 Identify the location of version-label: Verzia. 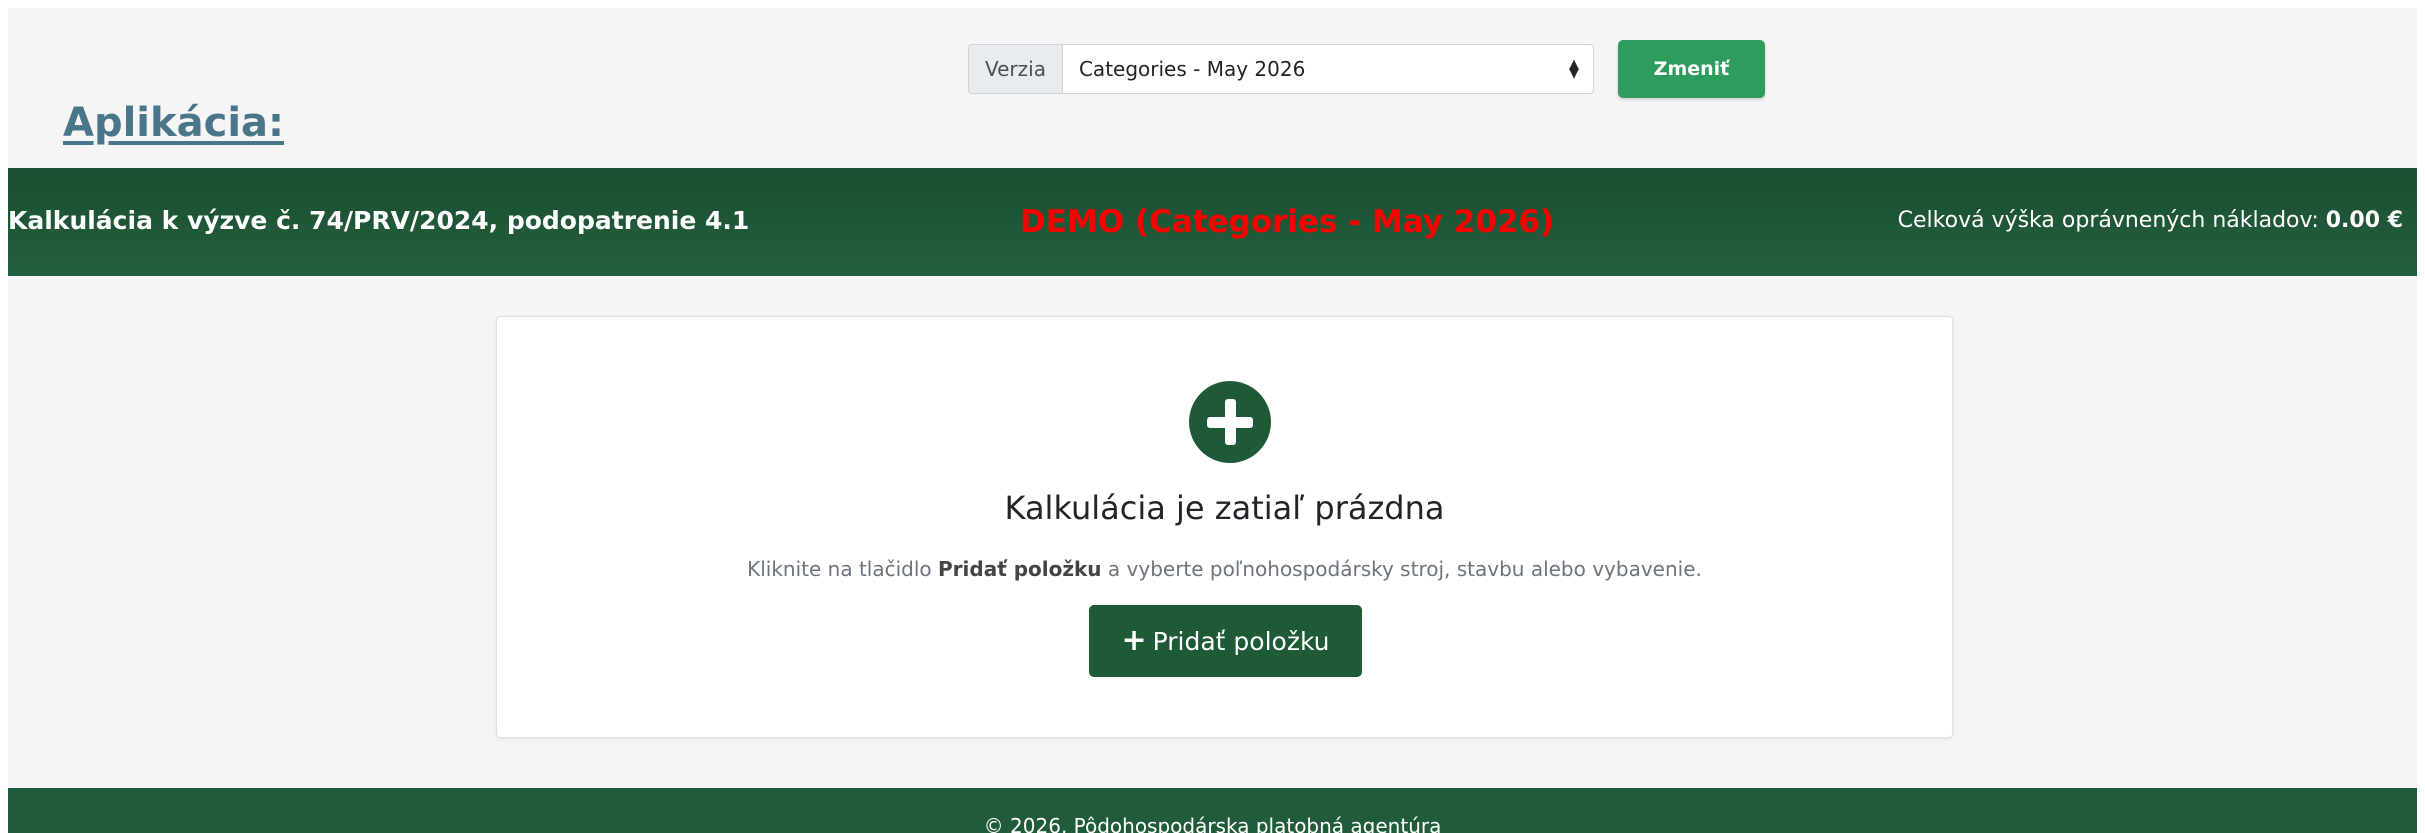
(1016, 69).